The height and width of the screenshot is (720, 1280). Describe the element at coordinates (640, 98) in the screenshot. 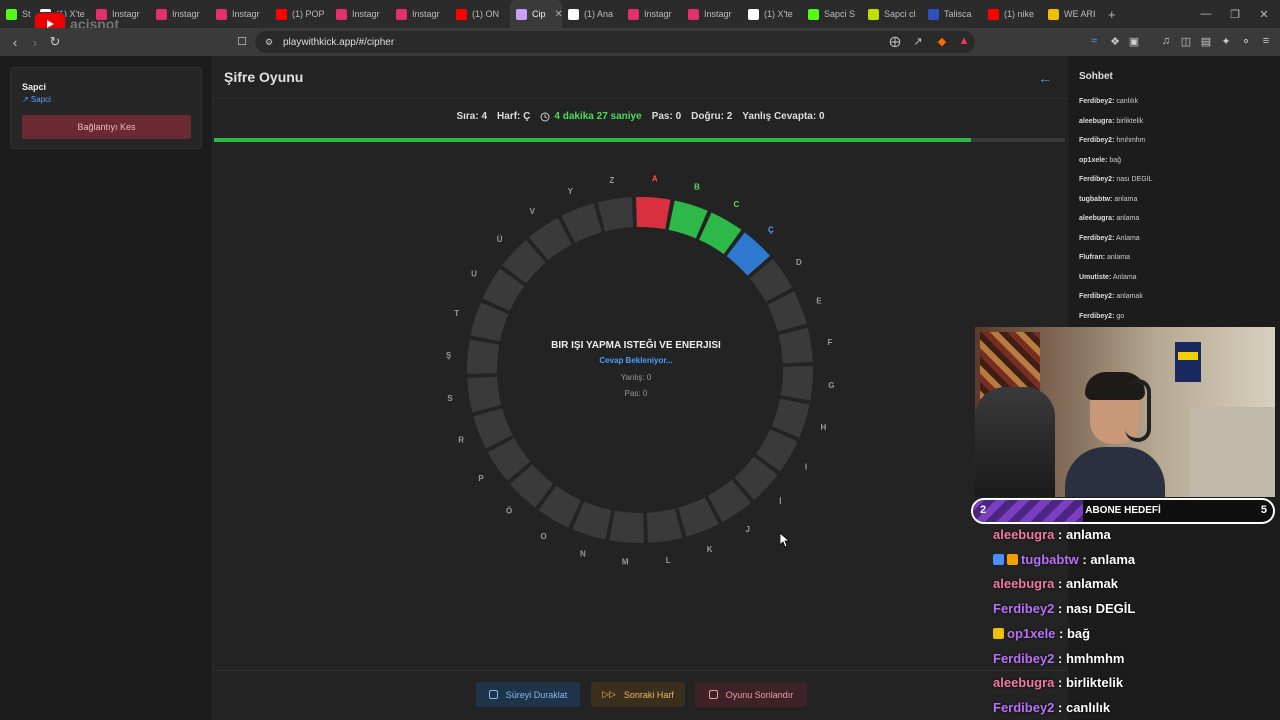

I see `header-divider` at that location.